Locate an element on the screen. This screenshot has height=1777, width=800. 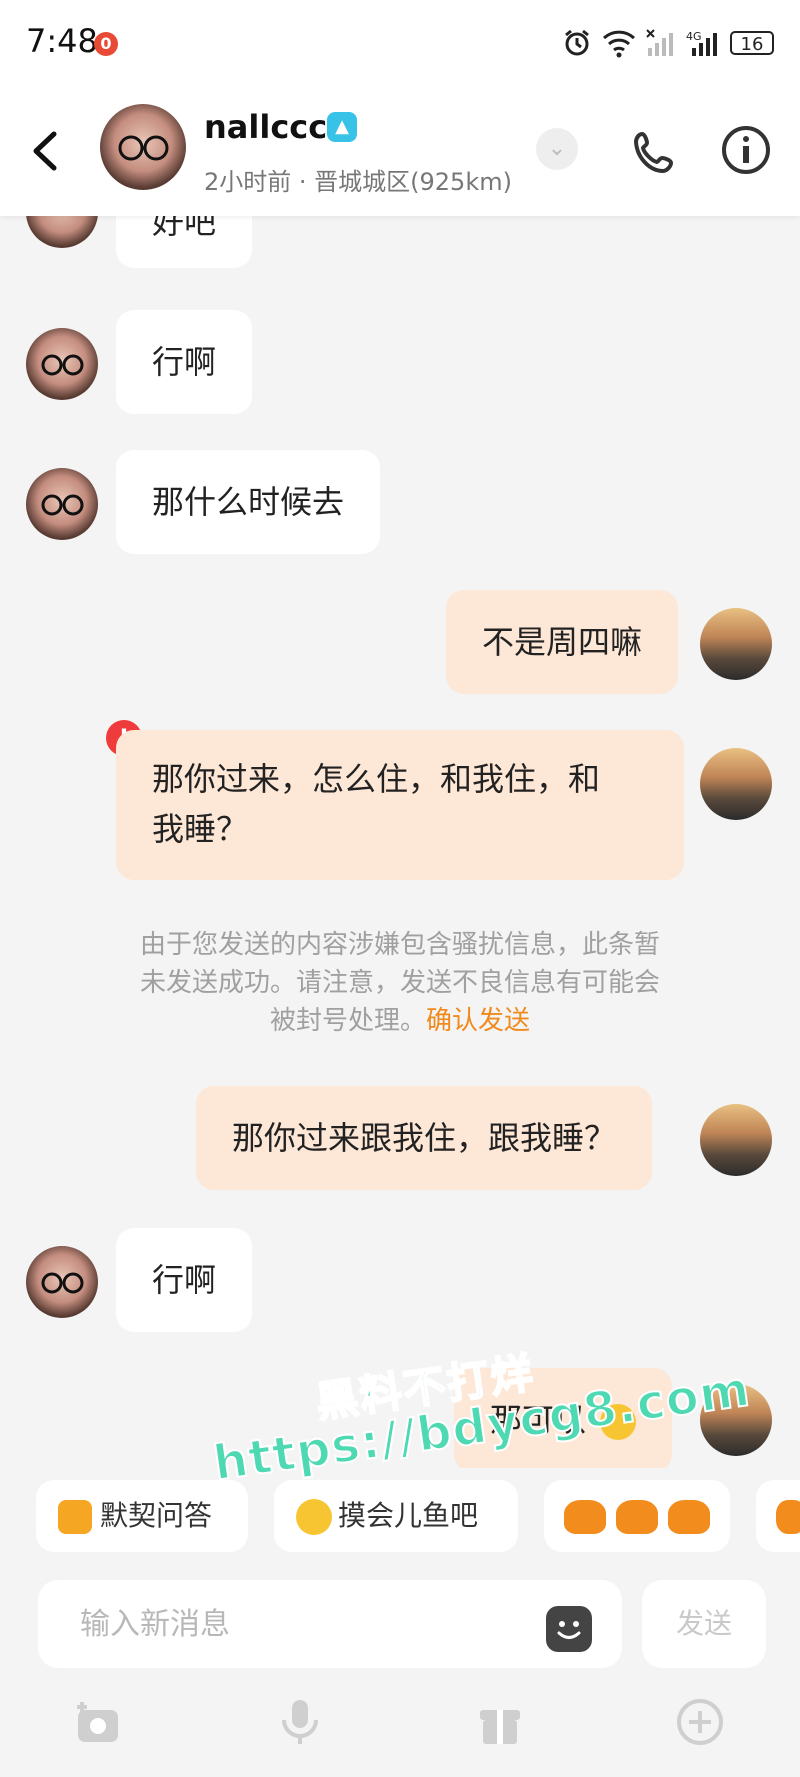
notice-line: 被封号处理。确认发送 is located at coordinates (400, 1021).